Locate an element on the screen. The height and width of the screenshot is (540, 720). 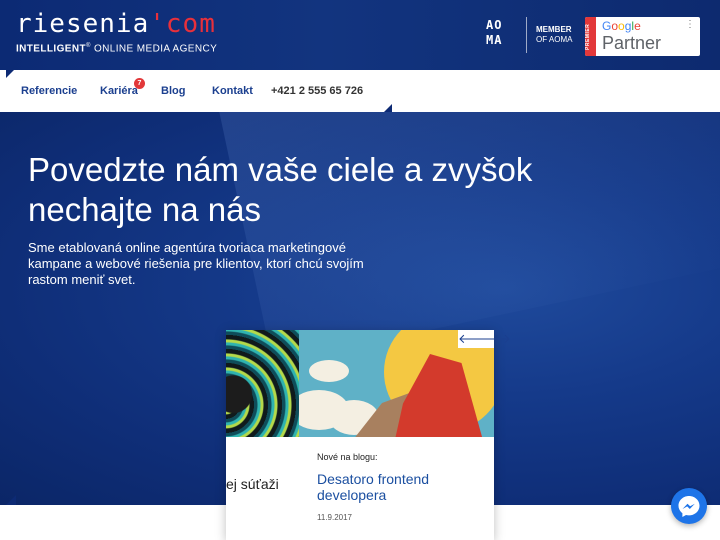
aoma-membership: AO MA MEMBER OF AOMA is located at coordinates (529, 35).